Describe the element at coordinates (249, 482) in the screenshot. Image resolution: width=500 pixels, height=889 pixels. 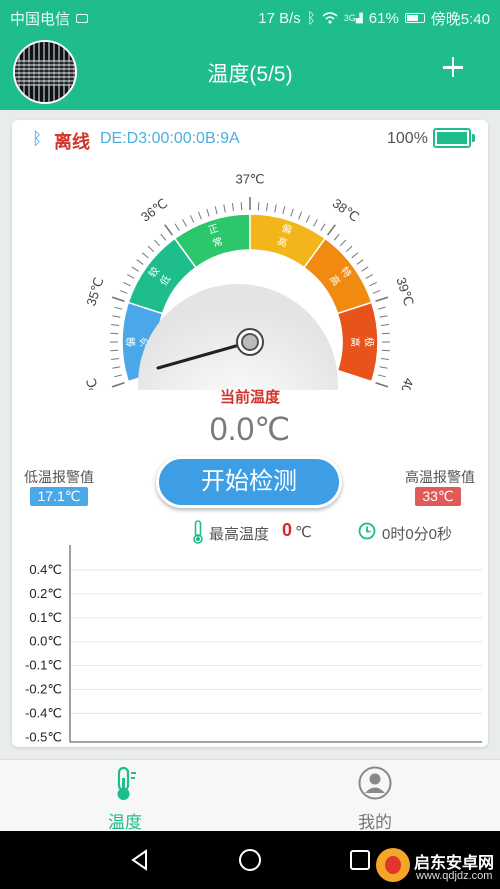
I see `start-detection-button: 开始检测` at that location.